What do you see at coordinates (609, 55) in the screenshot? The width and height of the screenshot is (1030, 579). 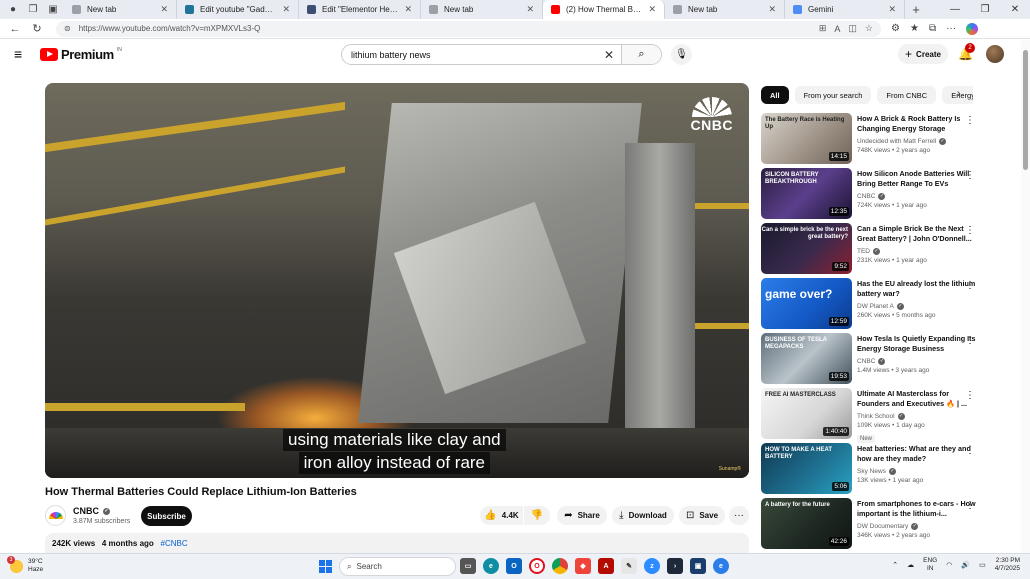 I see `clear-search-icon: ✕` at bounding box center [609, 55].